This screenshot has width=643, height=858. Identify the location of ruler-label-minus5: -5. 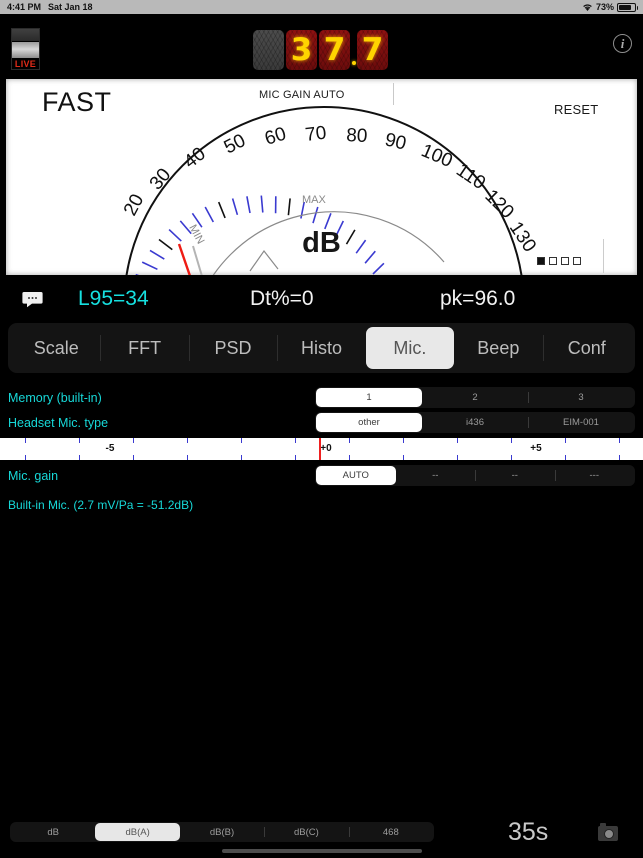
(110, 448).